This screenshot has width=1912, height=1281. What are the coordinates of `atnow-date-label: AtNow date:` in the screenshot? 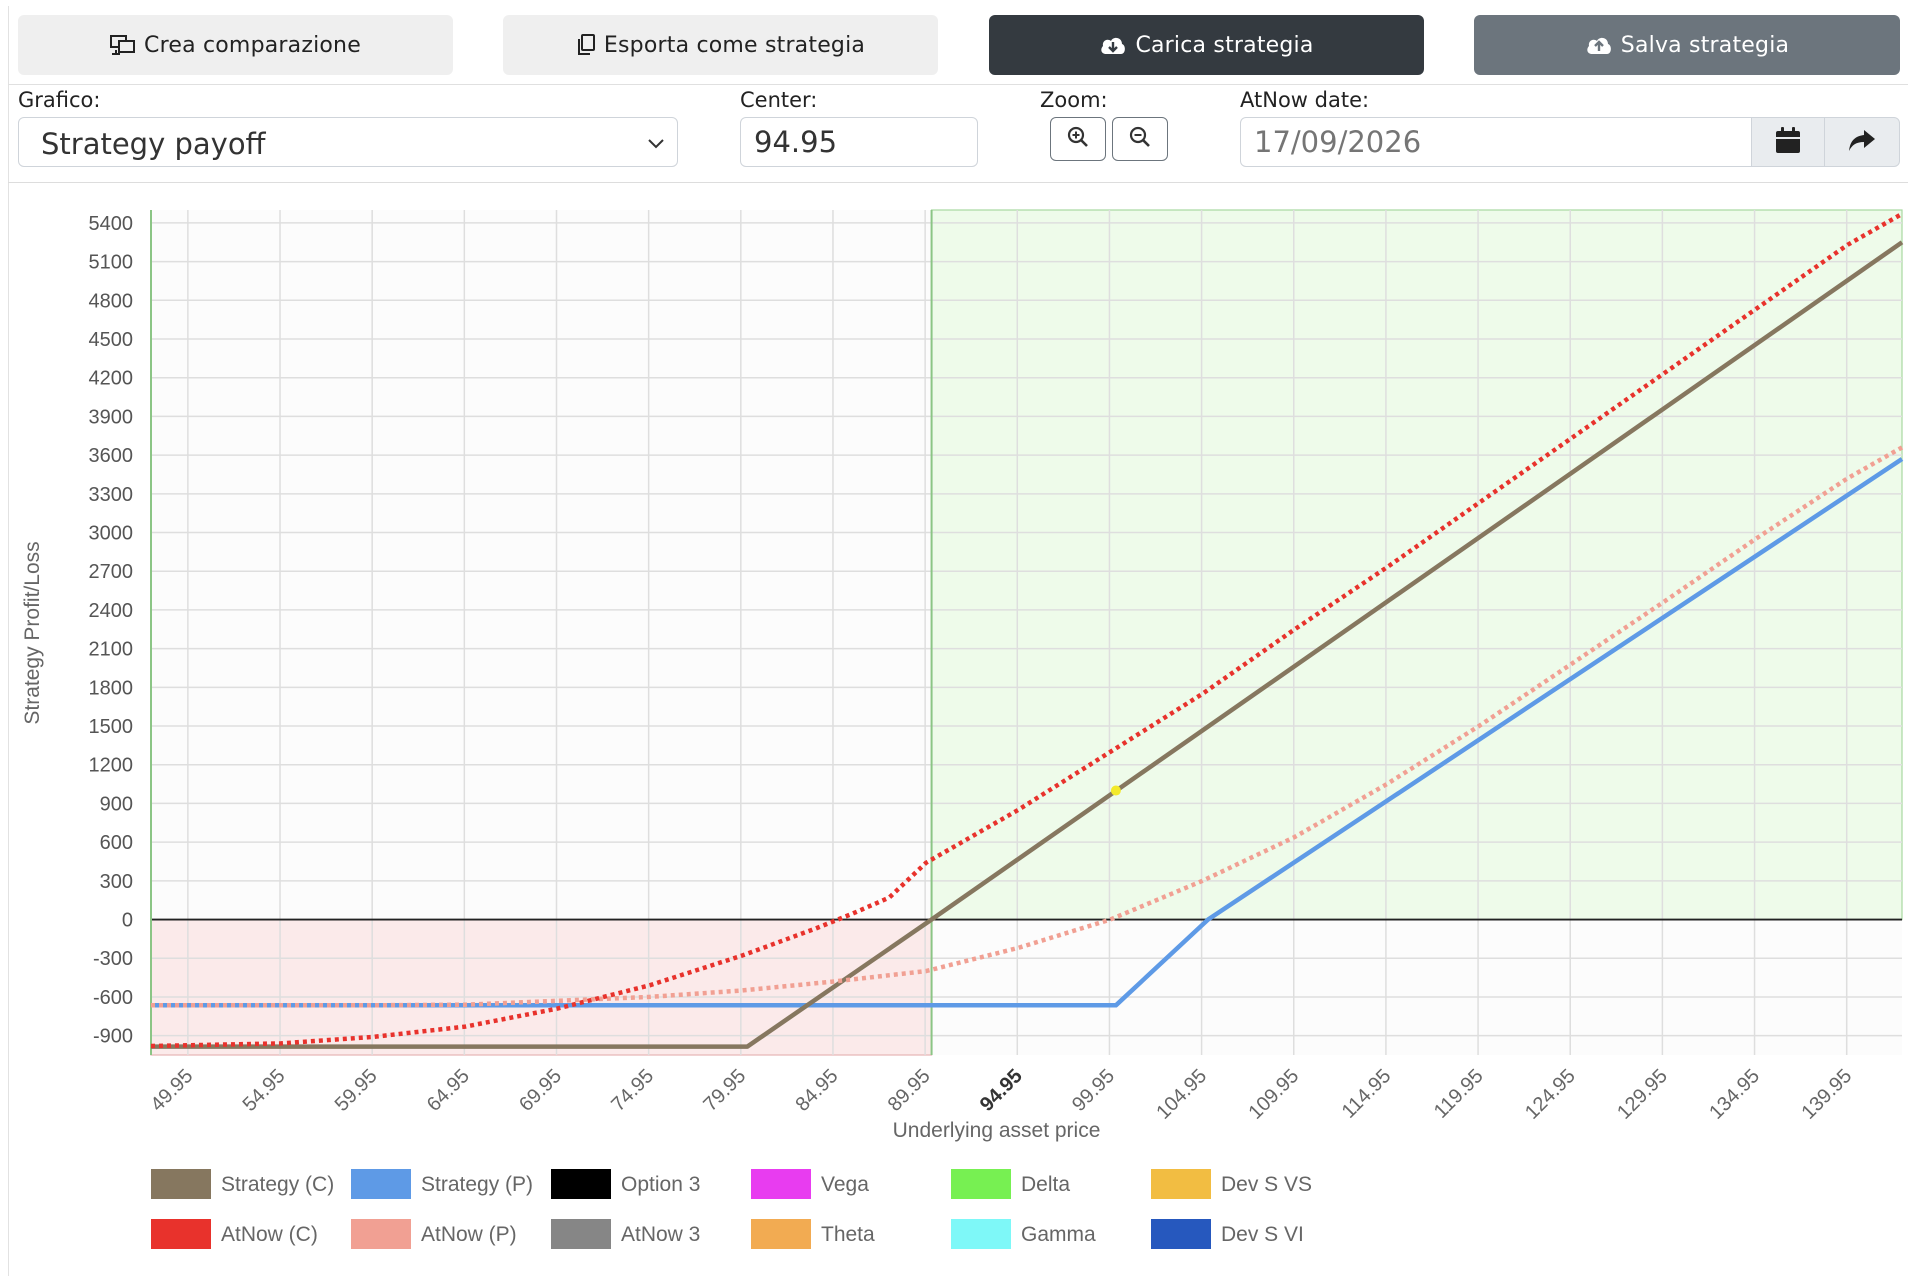 It's located at (1305, 100).